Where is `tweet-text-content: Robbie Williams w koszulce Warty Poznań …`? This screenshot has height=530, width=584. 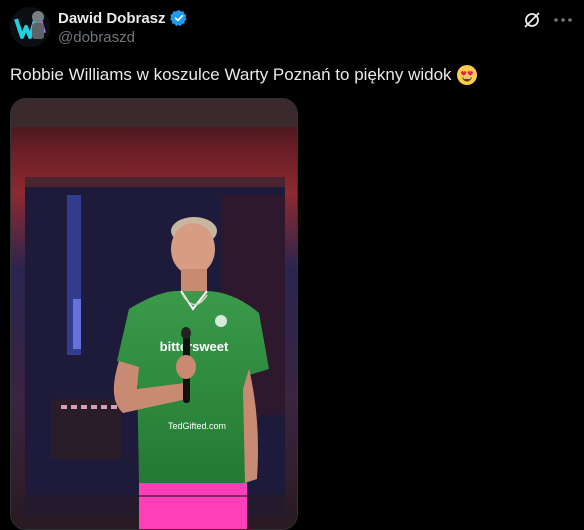 tweet-text-content: Robbie Williams w koszulce Warty Poznań … is located at coordinates (231, 74).